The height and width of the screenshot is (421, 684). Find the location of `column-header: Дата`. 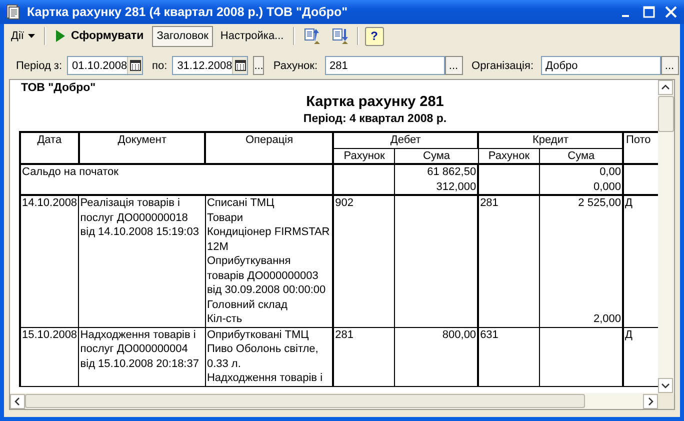

column-header: Дата is located at coordinates (49, 148).